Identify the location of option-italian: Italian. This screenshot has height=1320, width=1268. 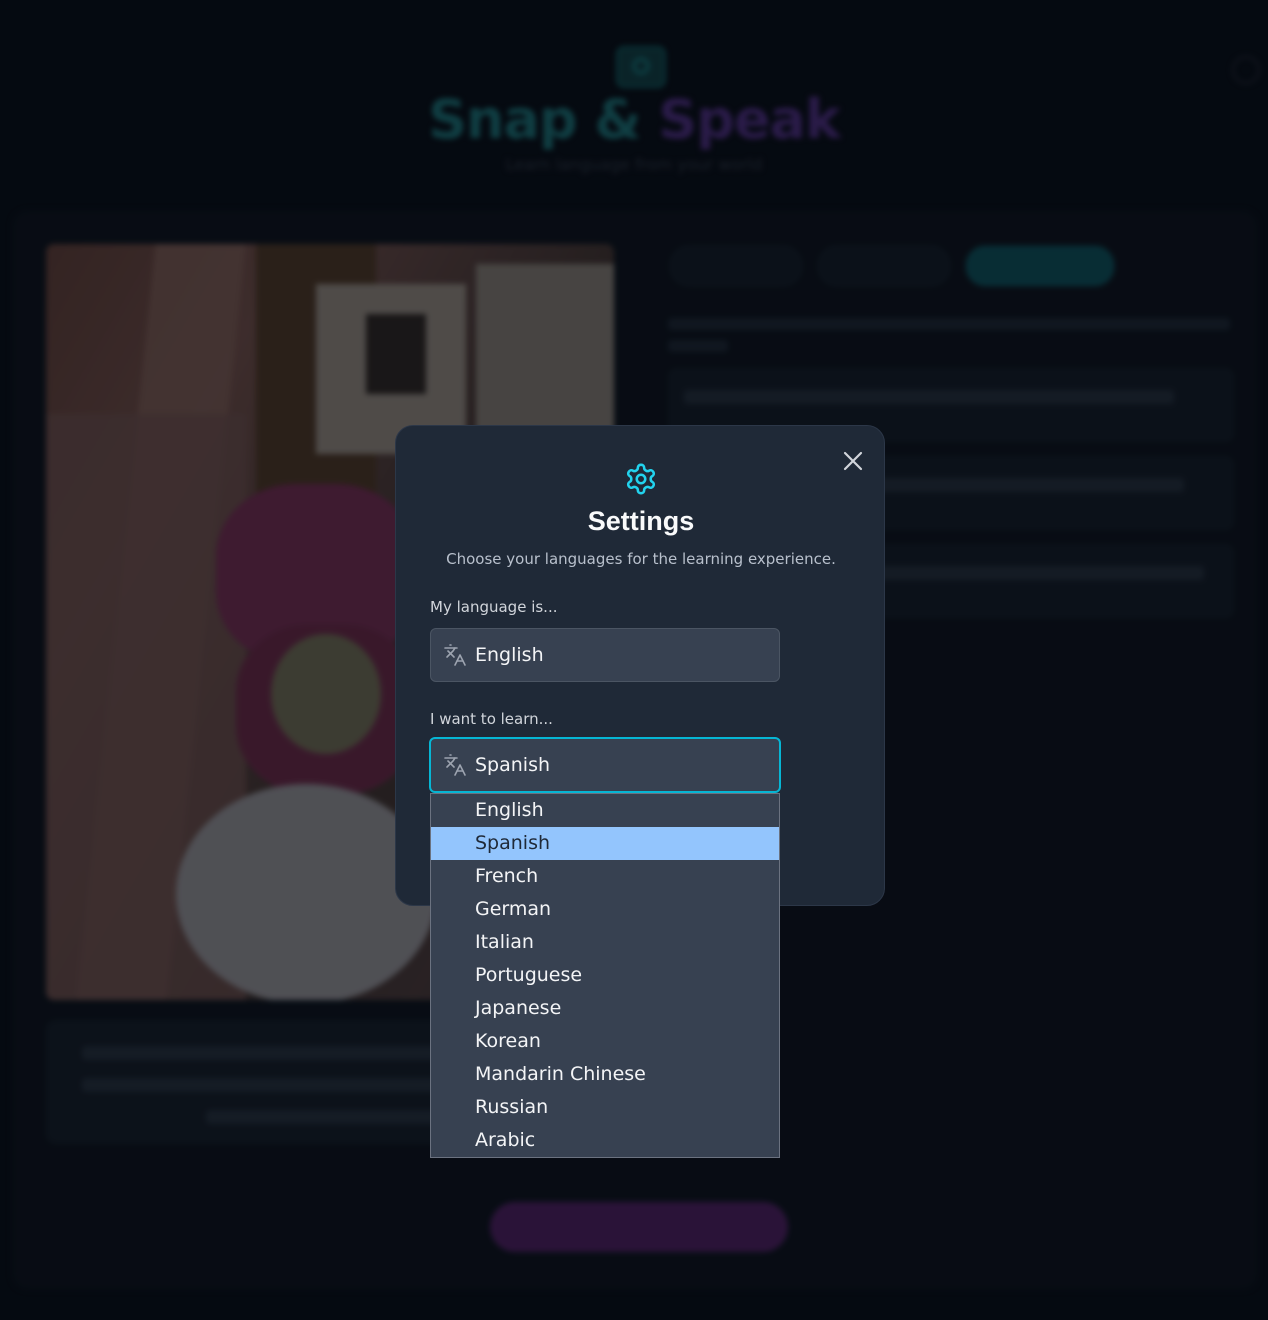
(605, 942).